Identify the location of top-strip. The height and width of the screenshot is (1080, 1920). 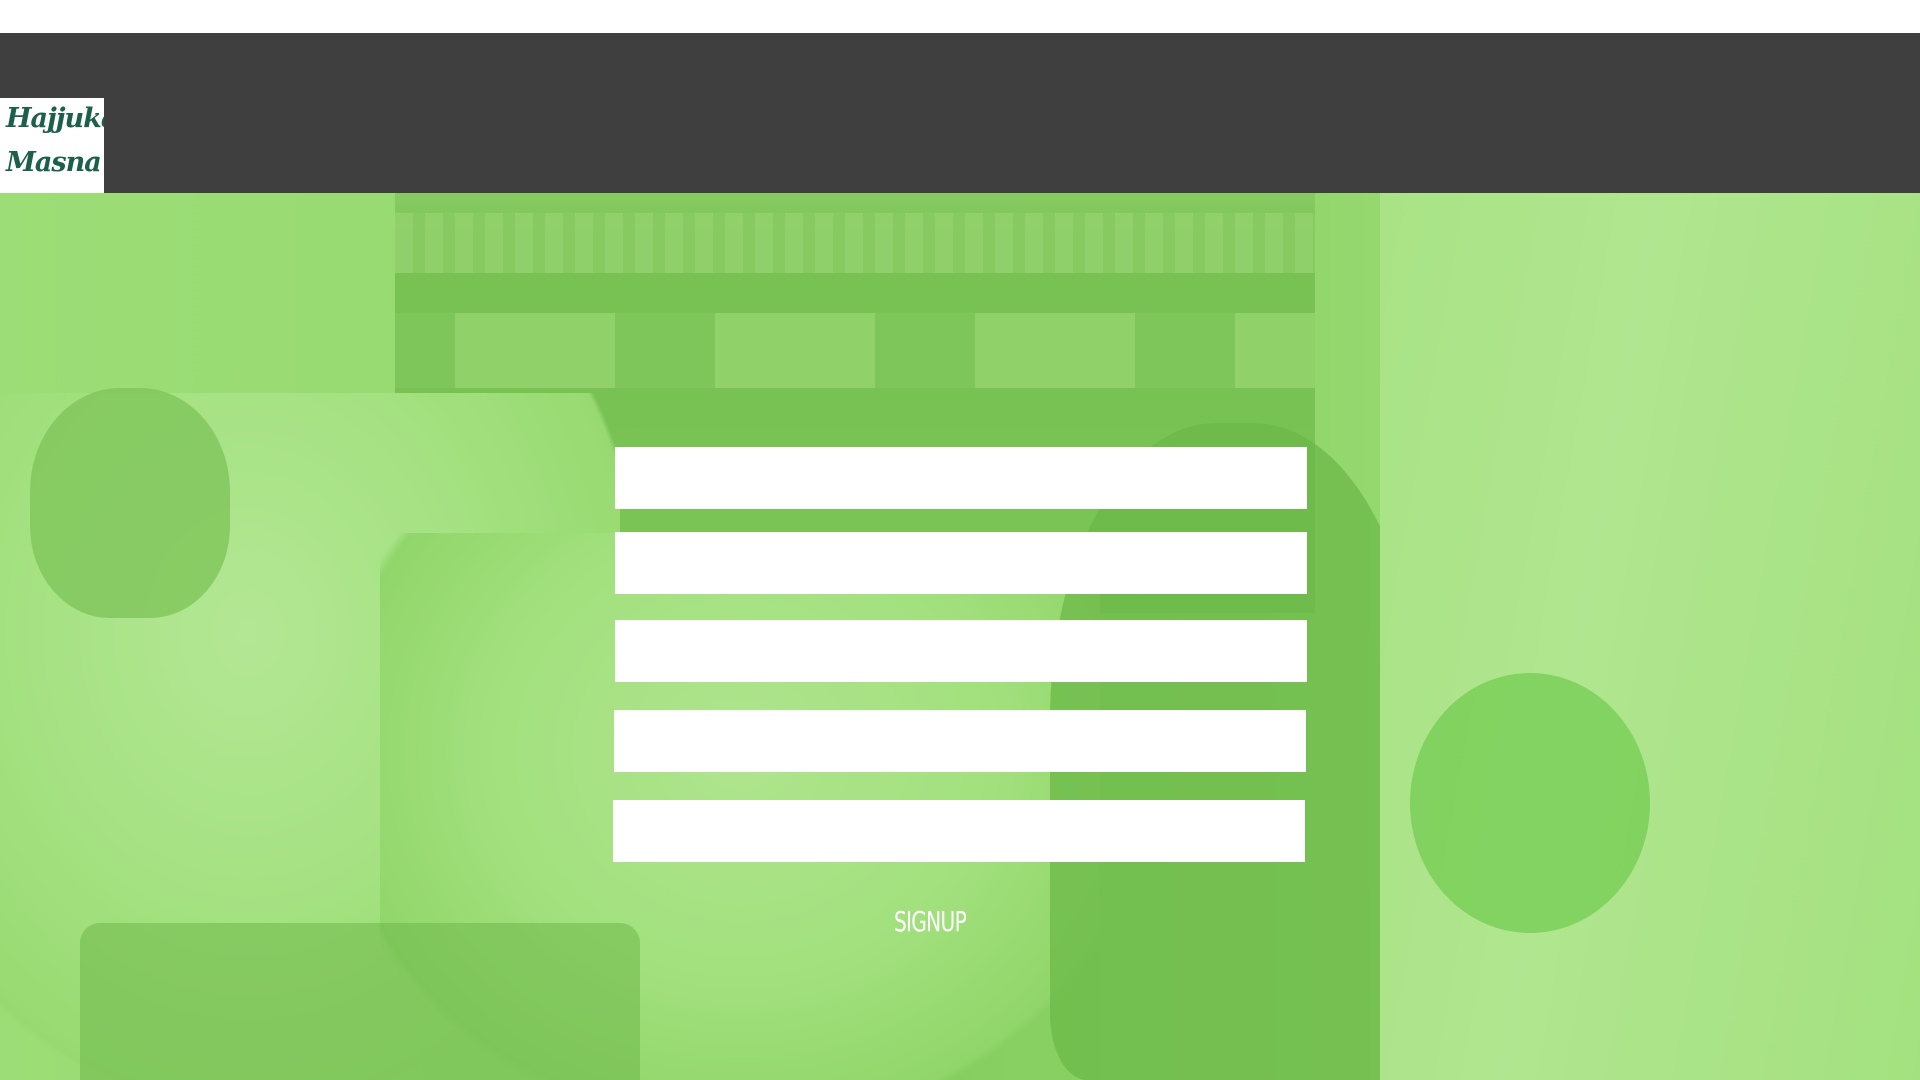
(960, 16).